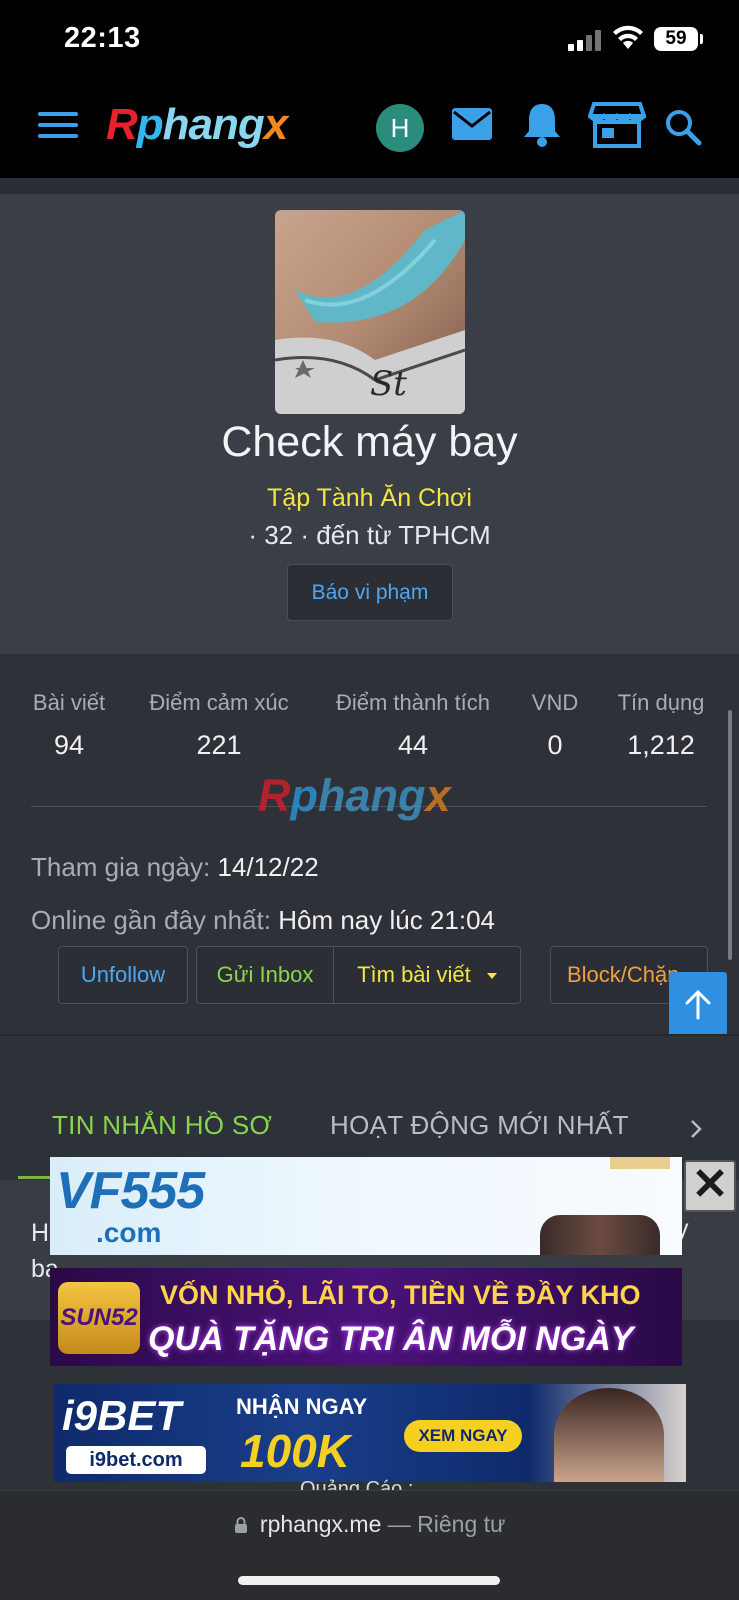 Image resolution: width=739 pixels, height=1600 pixels. Describe the element at coordinates (175, 867) in the screenshot. I see `joined-date: Tham gia ngày: 14/12/22` at that location.